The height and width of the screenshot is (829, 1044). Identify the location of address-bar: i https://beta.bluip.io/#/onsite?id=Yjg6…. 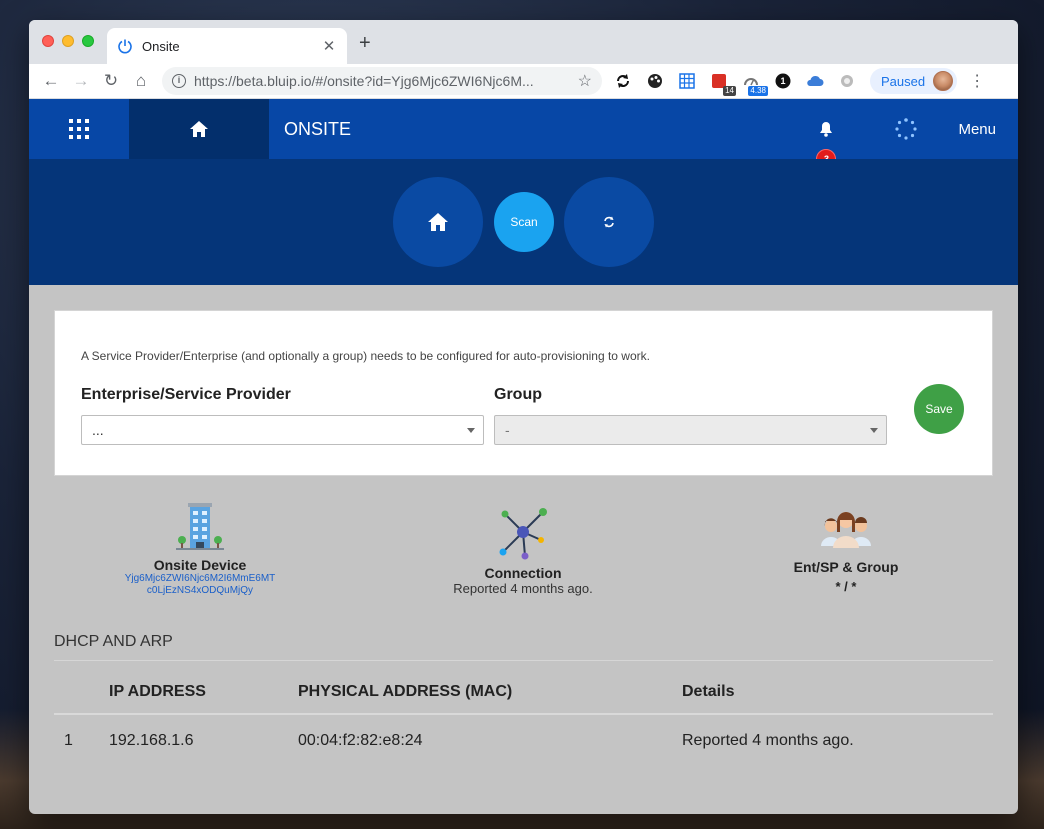
(382, 81).